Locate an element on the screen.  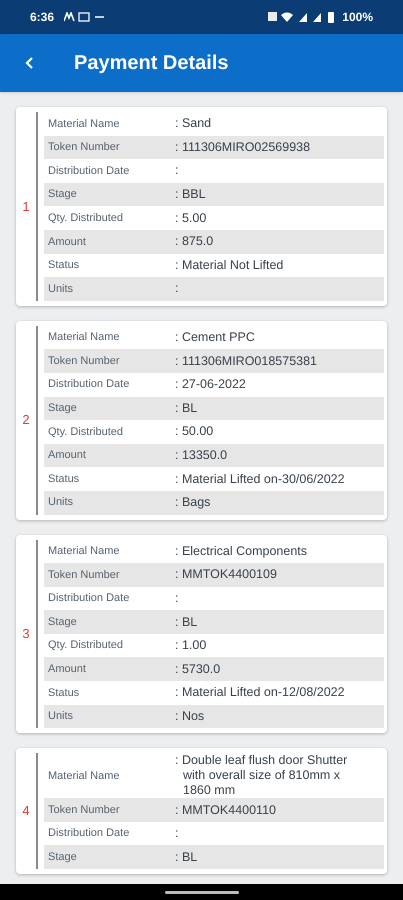
field-value: : Nos is located at coordinates (190, 716).